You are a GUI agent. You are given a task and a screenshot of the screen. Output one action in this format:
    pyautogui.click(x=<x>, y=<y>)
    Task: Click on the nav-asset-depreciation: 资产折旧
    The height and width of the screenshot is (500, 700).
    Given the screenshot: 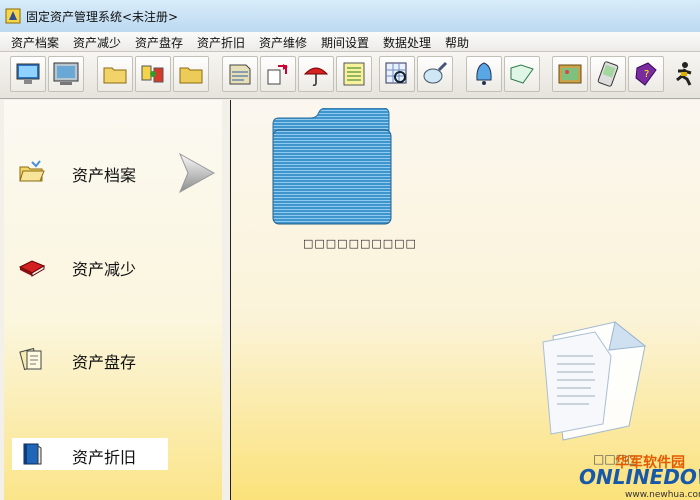 What is the action you would take?
    pyautogui.click(x=90, y=454)
    